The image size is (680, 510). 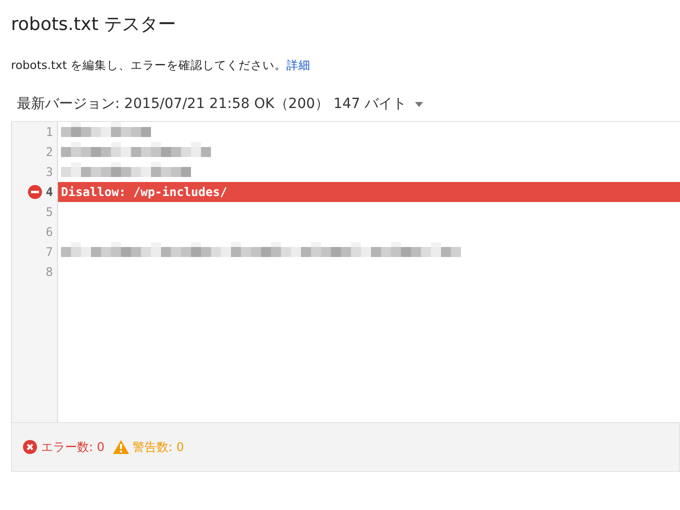 I want to click on line-number: 1, so click(x=49, y=132).